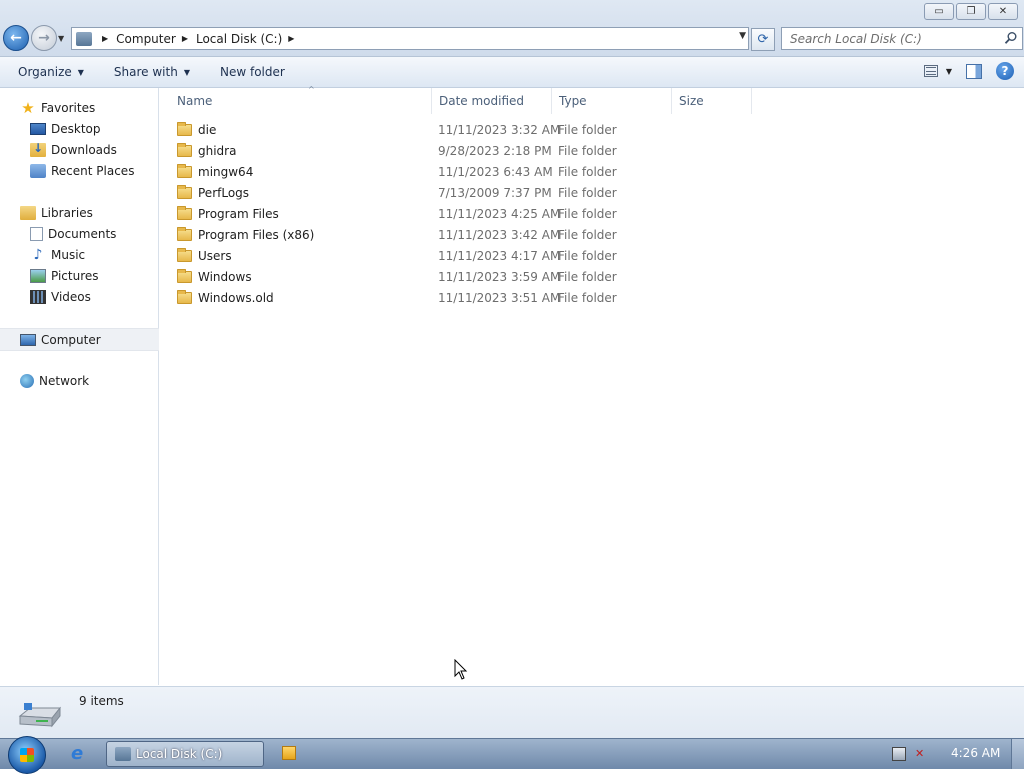 Image resolution: width=1024 pixels, height=774 pixels. Describe the element at coordinates (238, 213) in the screenshot. I see `file-name: Program Files` at that location.